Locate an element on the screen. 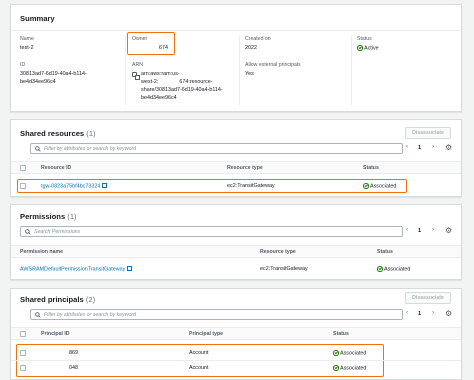 The height and width of the screenshot is (380, 474). created-label: Created on is located at coordinates (258, 39).